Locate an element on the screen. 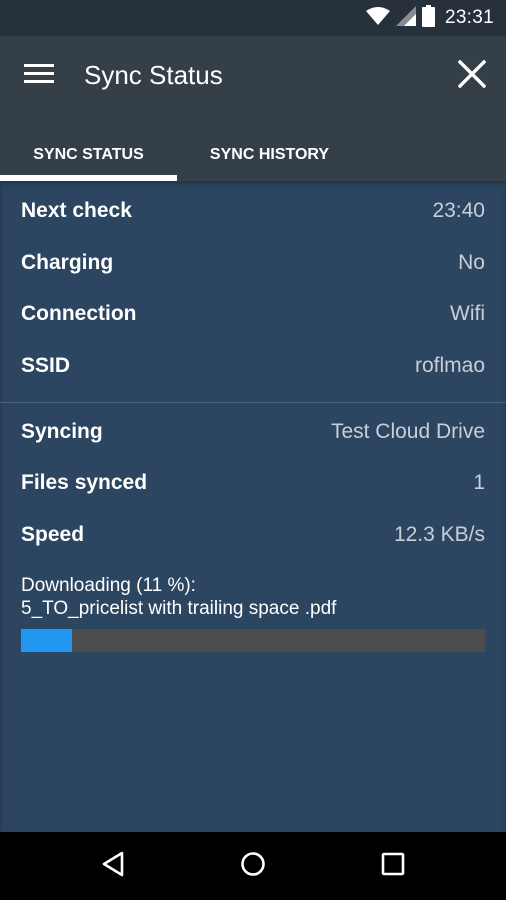 This screenshot has width=506, height=900. download-file-name: 5_TO_pricelist with trailing space .pdf is located at coordinates (179, 608).